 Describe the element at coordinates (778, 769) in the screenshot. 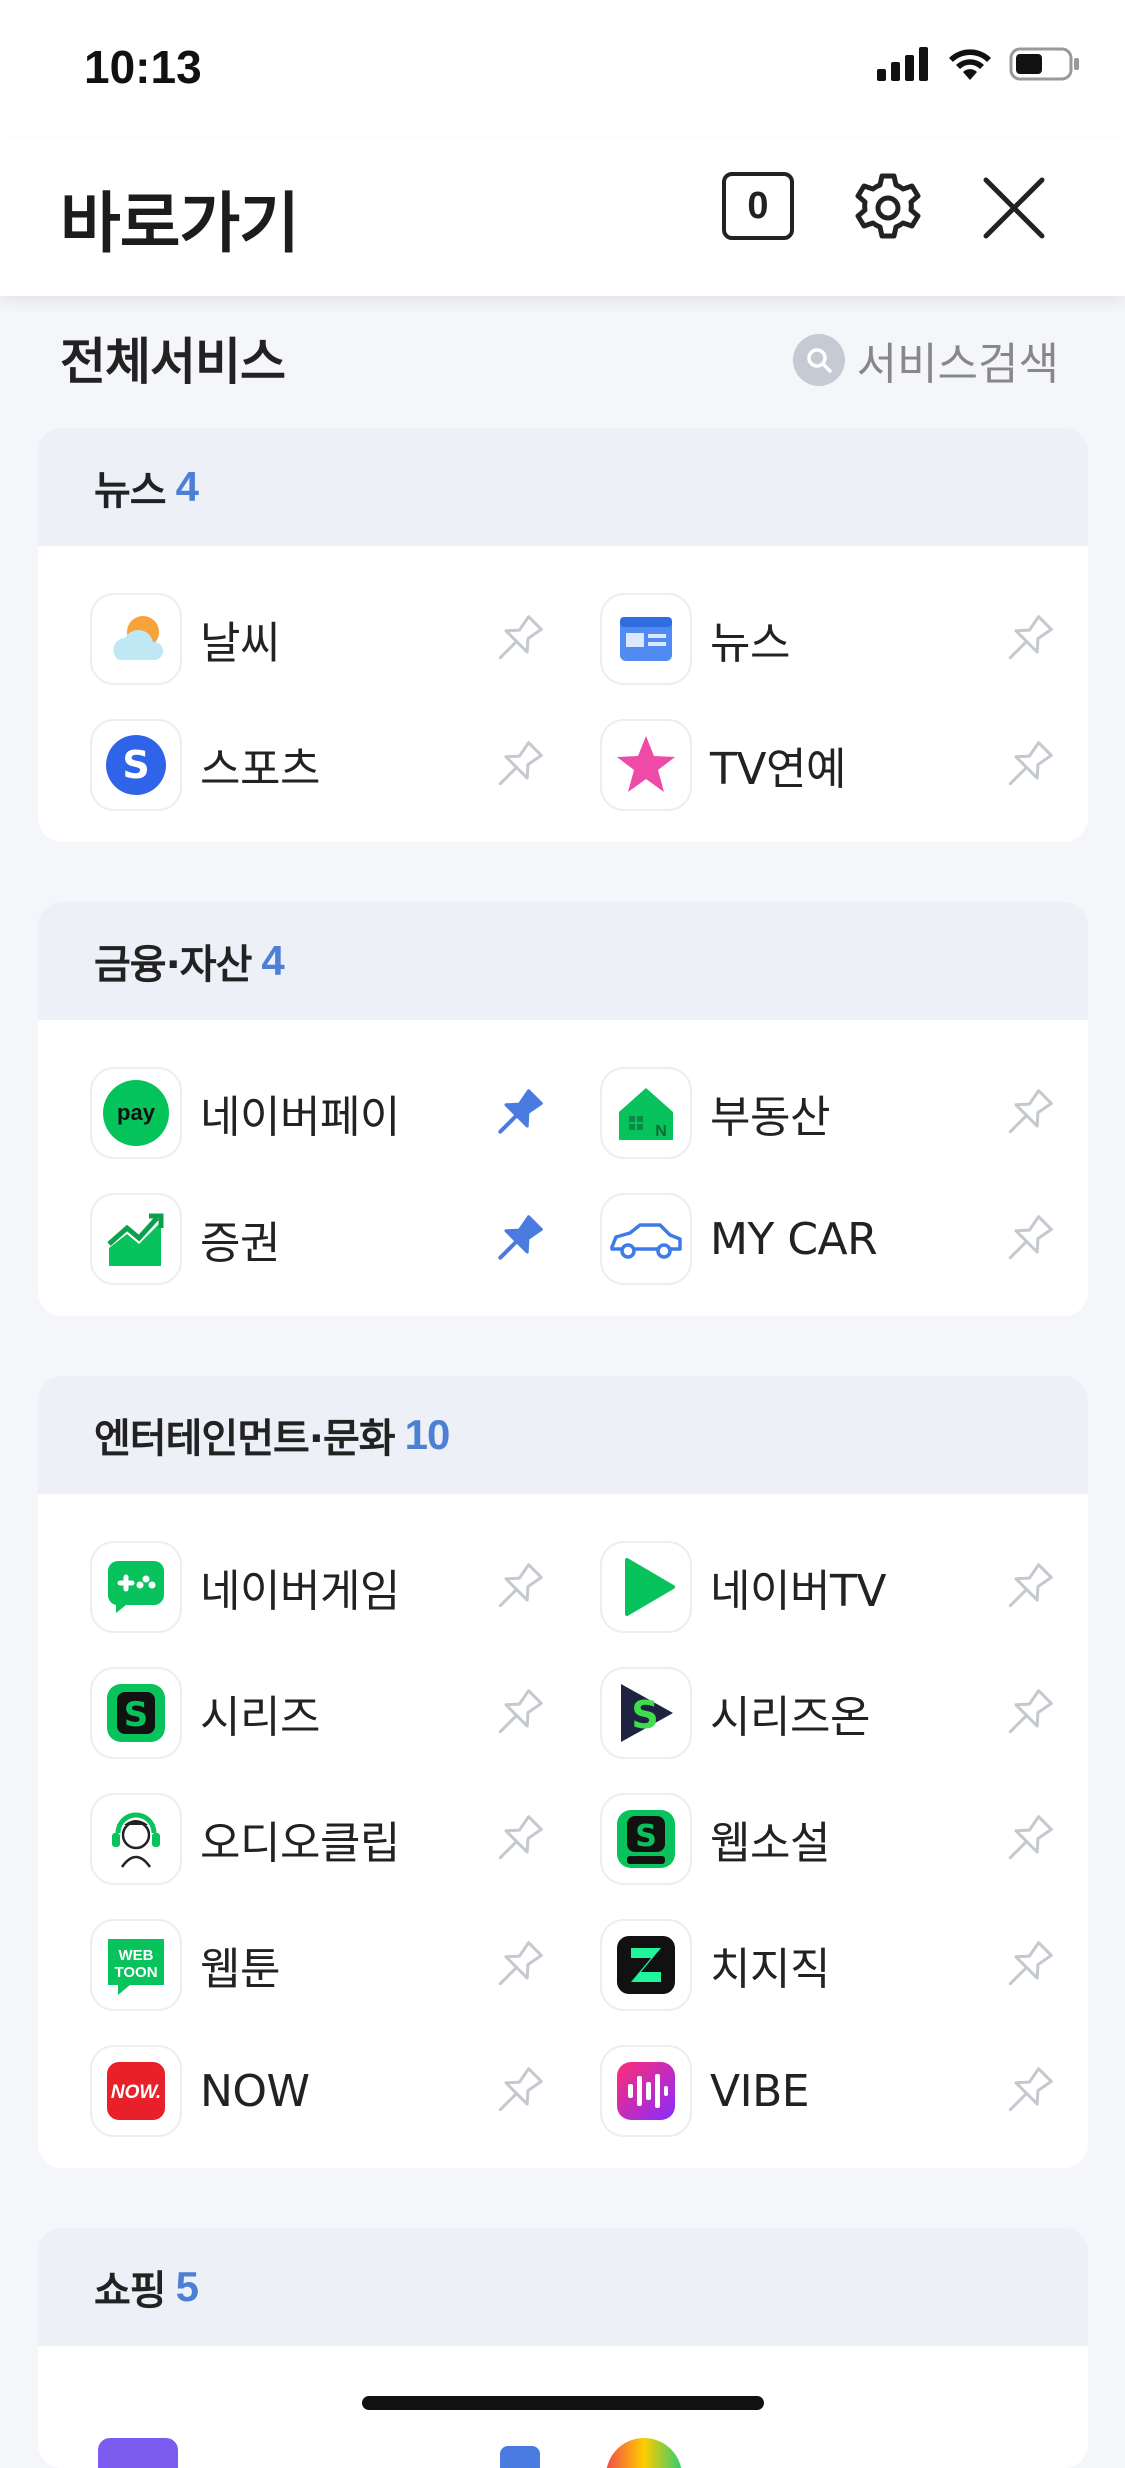

I see `service-label: TV연예` at that location.